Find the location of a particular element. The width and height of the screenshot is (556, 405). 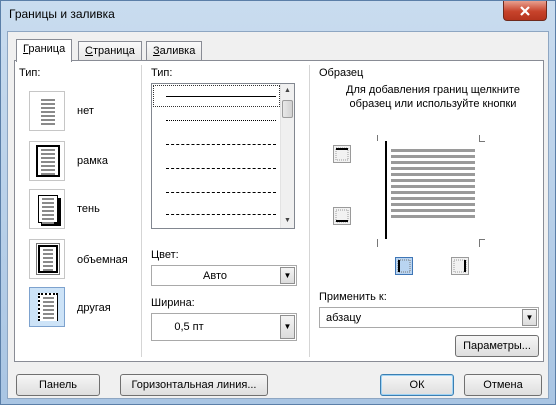

line-style-dotted is located at coordinates (221, 120).